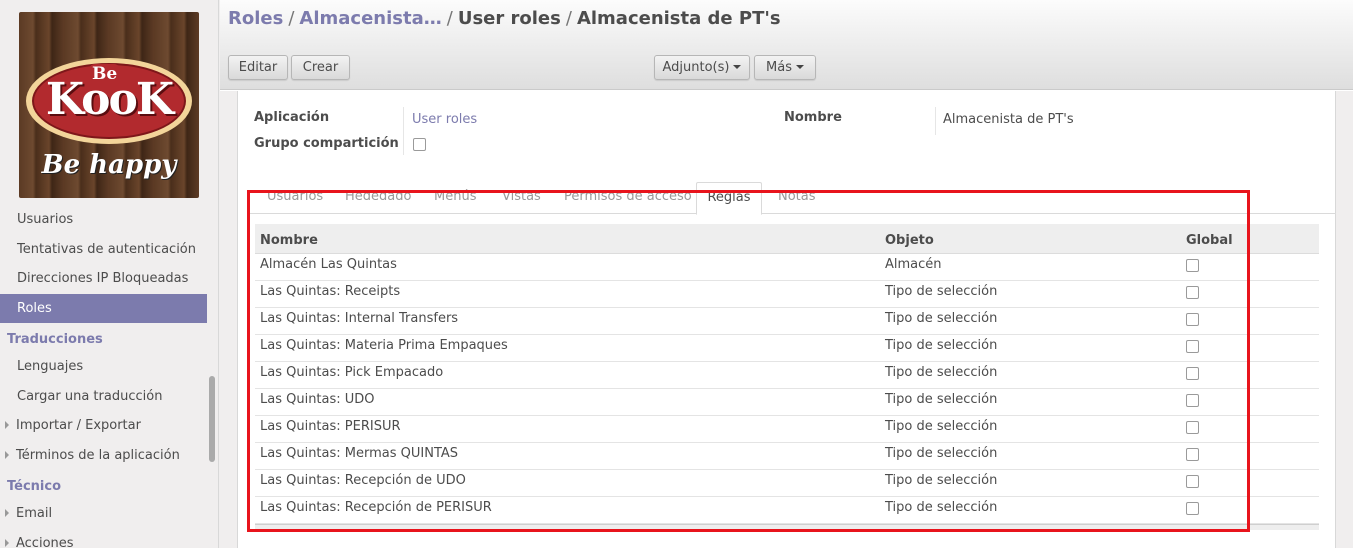 The width and height of the screenshot is (1353, 548). What do you see at coordinates (729, 198) in the screenshot?
I see `tab-reglas-active: Reglas` at bounding box center [729, 198].